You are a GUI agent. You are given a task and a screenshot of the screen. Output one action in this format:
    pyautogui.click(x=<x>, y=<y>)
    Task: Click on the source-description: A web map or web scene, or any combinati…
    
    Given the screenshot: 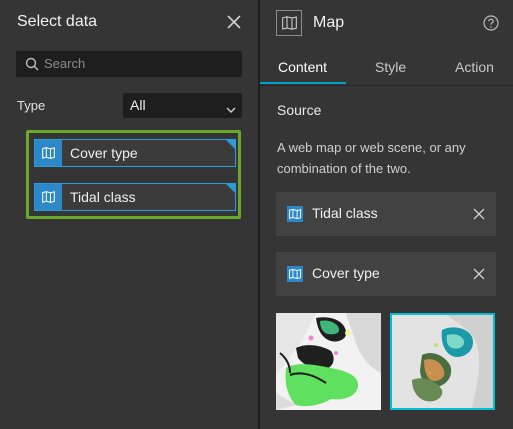 What is the action you would take?
    pyautogui.click(x=371, y=158)
    